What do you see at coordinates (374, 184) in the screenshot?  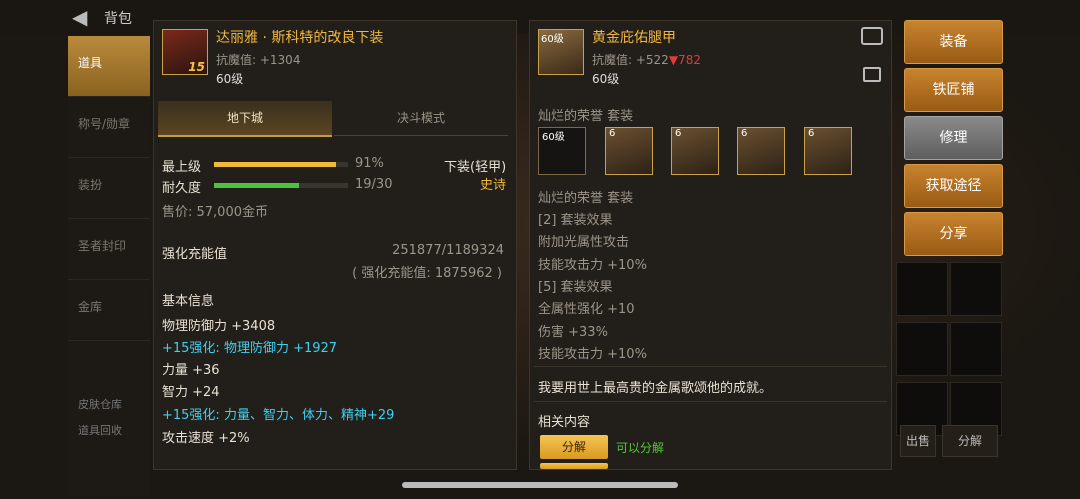 I see `durability-value: 19/30` at bounding box center [374, 184].